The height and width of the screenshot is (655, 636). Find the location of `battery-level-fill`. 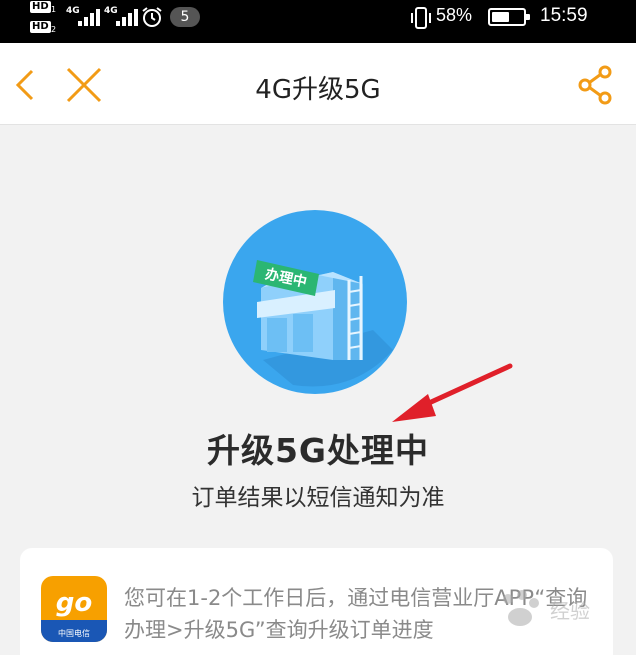

battery-level-fill is located at coordinates (500, 17).